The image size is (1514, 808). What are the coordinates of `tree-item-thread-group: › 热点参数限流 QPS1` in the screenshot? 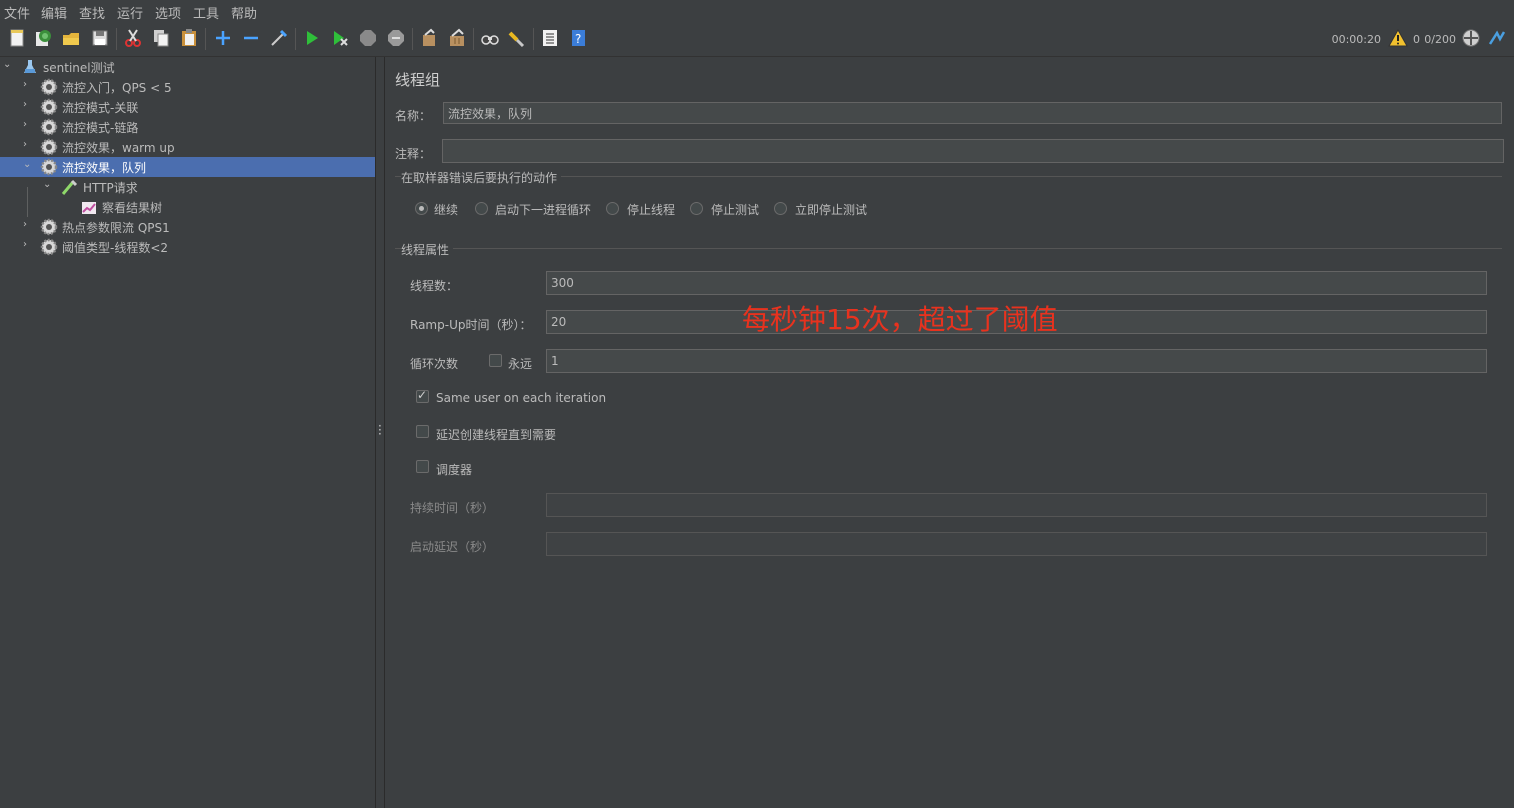 It's located at (187, 227).